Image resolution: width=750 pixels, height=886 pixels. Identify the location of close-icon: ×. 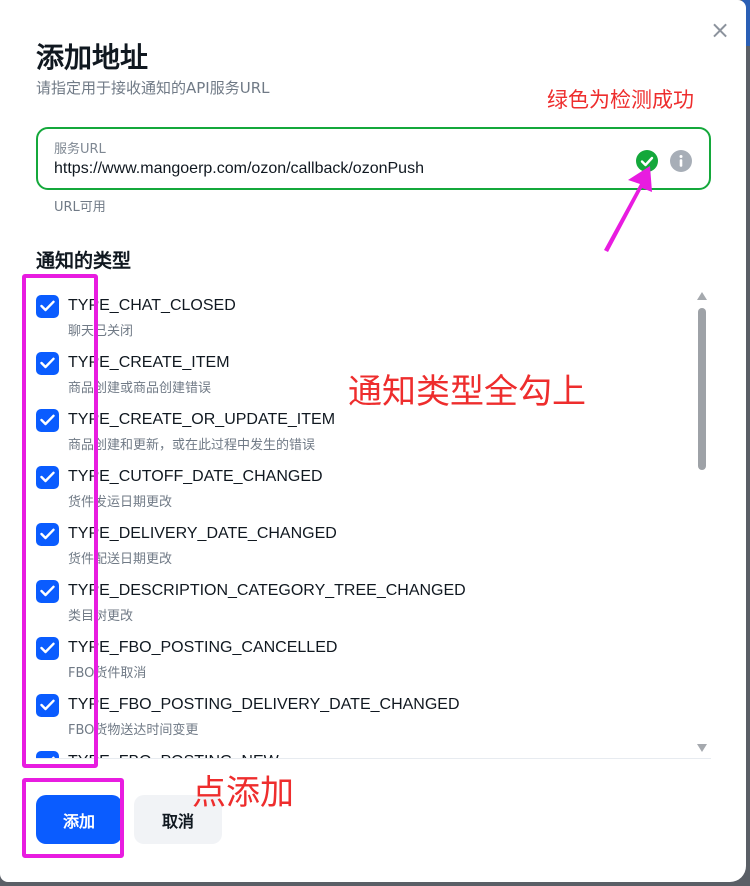
(720, 30).